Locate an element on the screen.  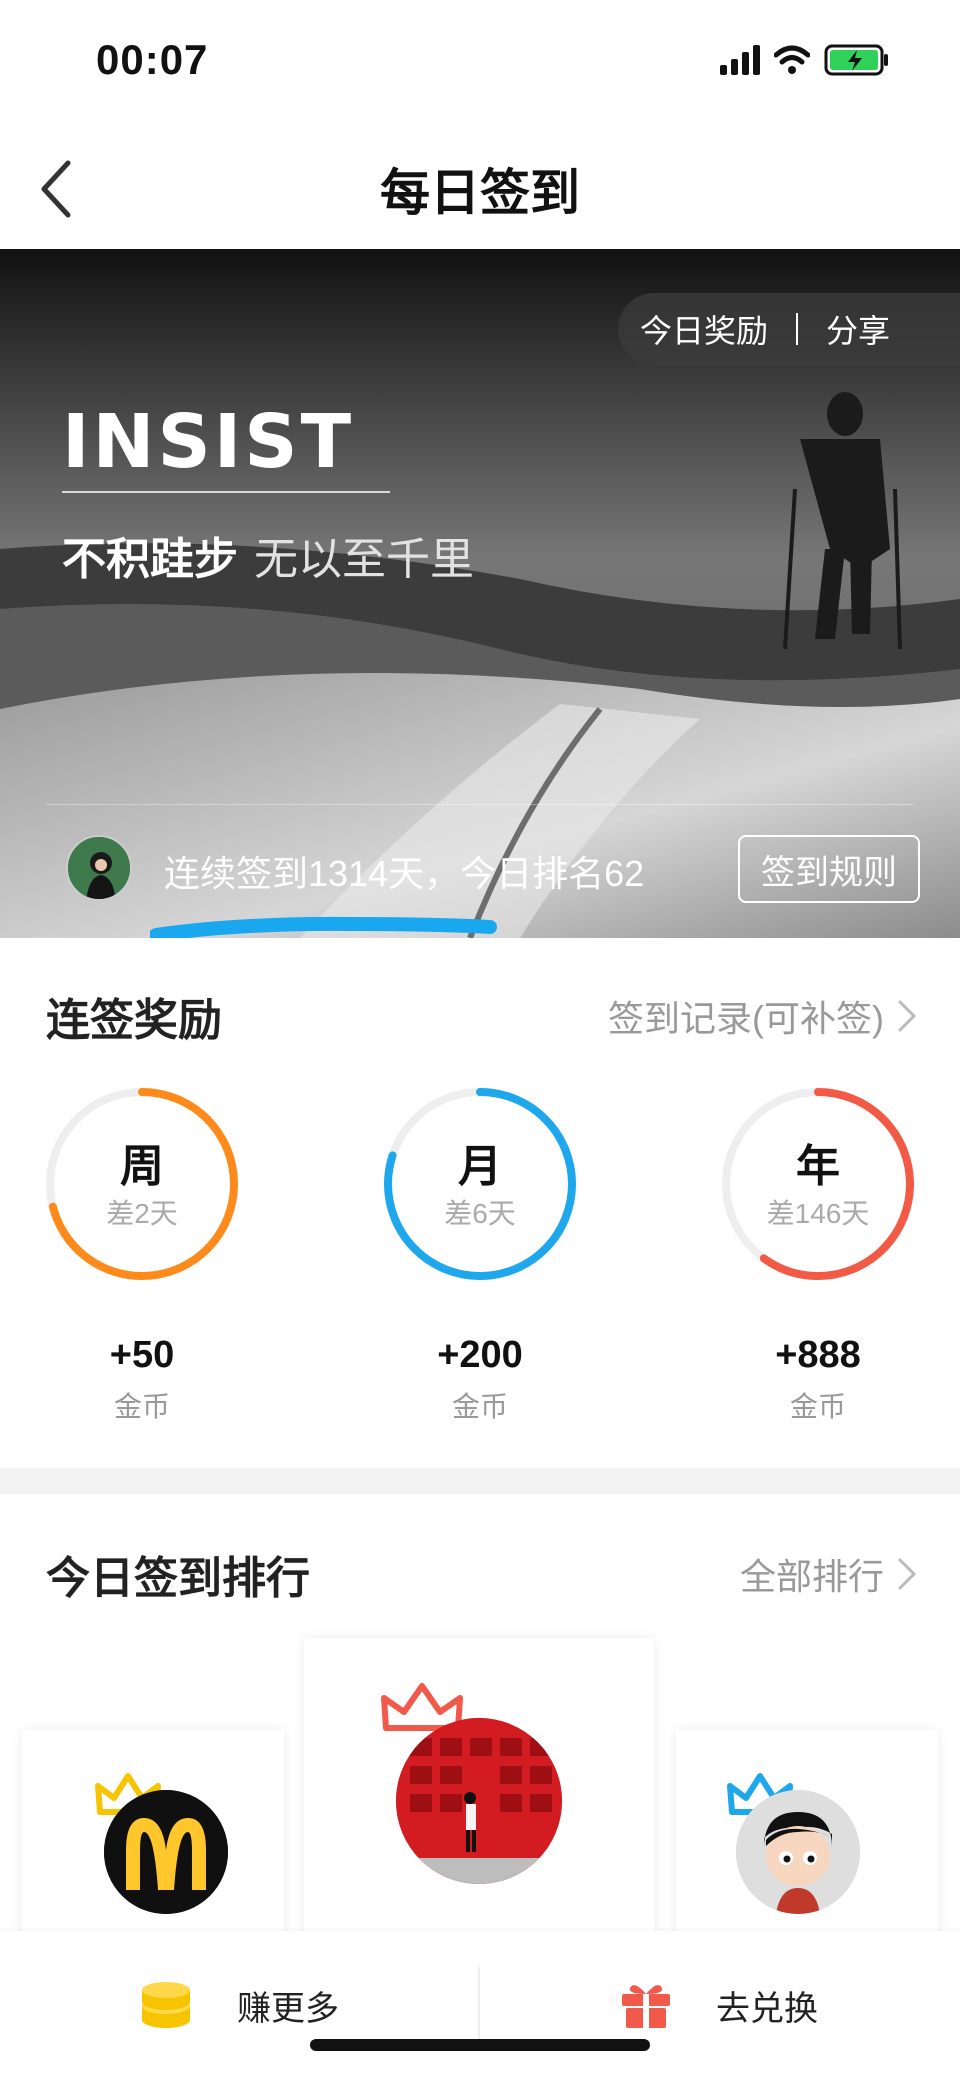
reward-year-label: 年 is located at coordinates (818, 1166).